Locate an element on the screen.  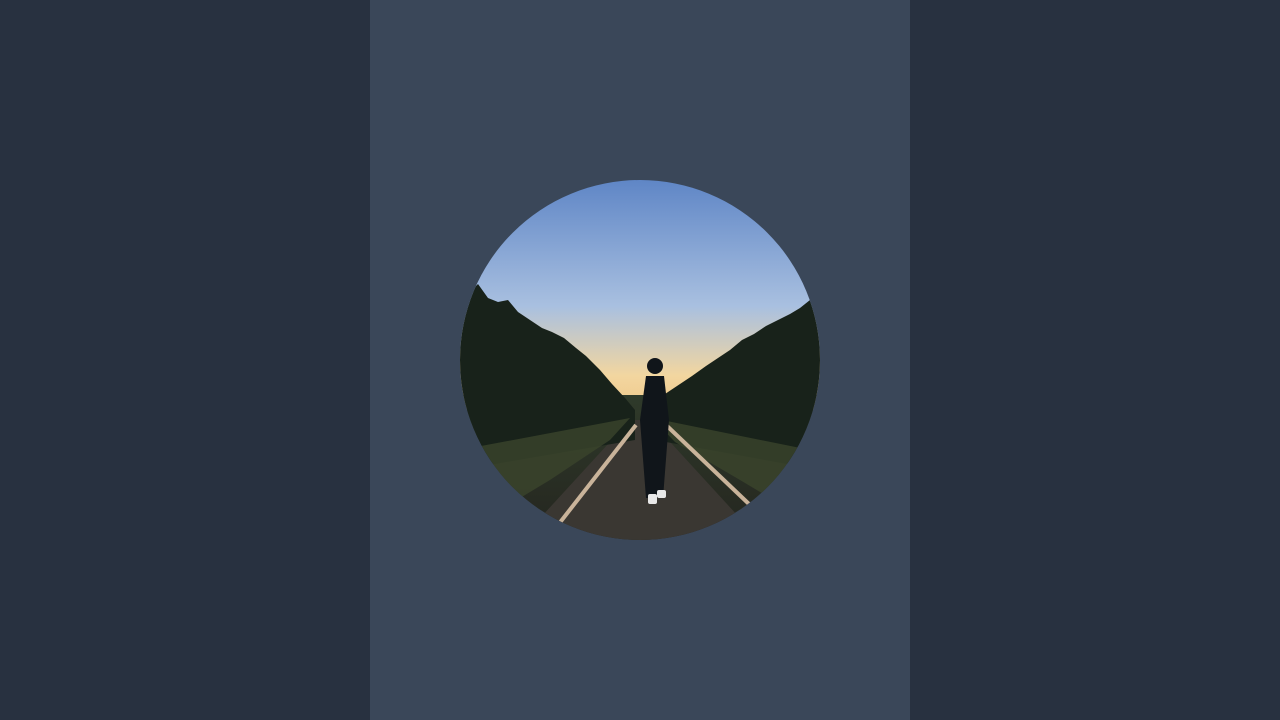
avatar-photo is located at coordinates (640, 360).